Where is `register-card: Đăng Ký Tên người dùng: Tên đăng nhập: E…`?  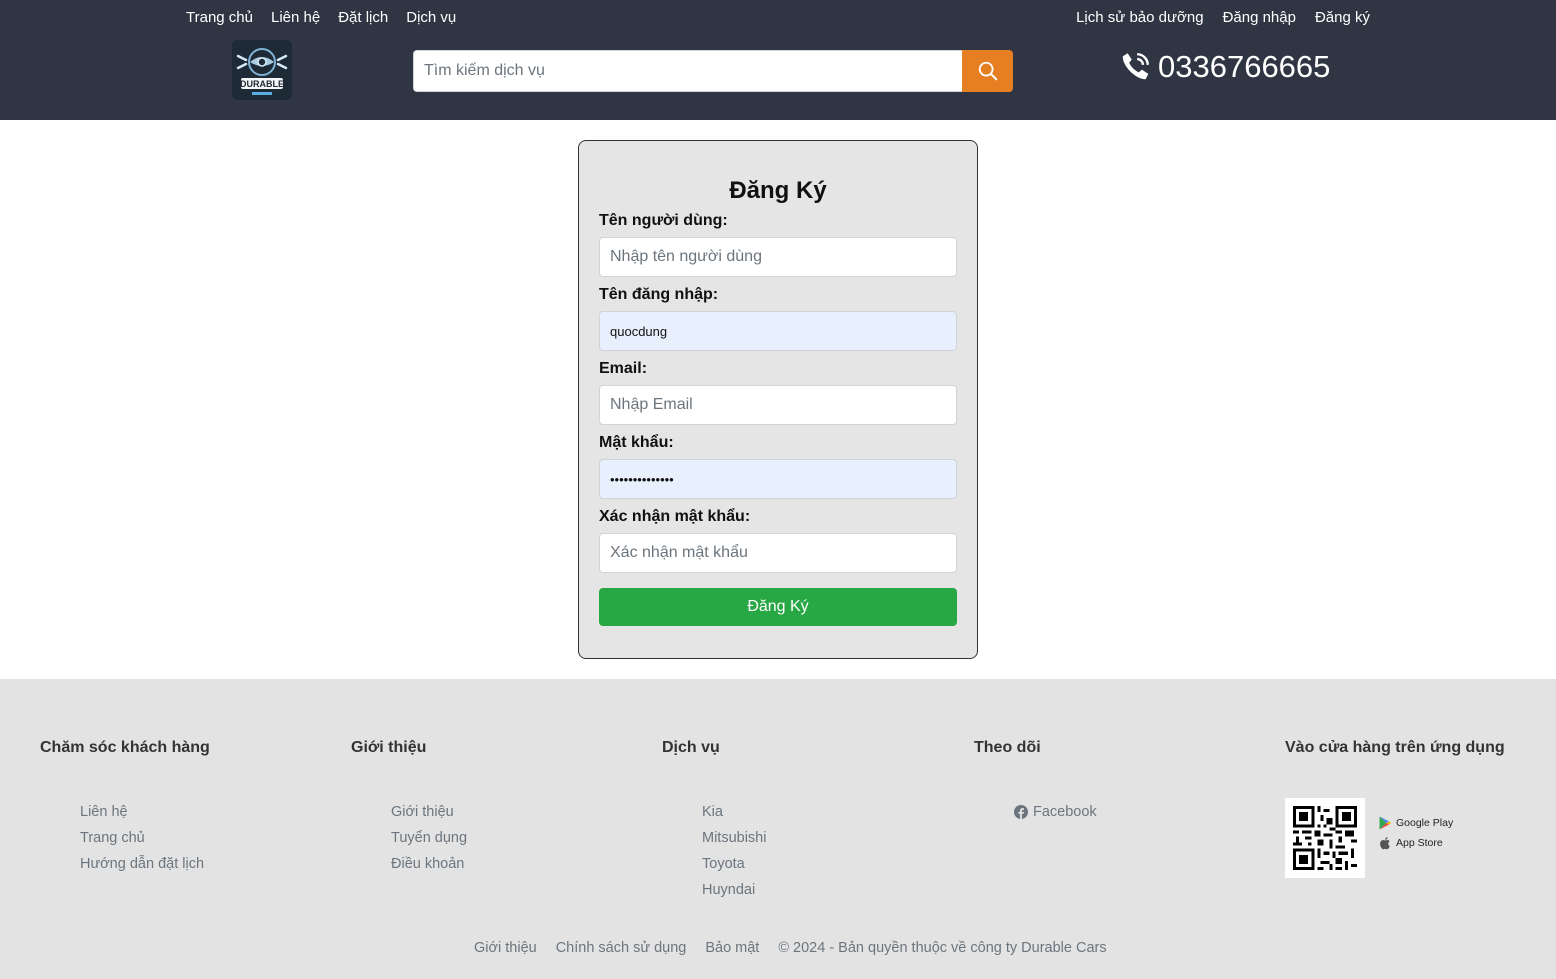 register-card: Đăng Ký Tên người dùng: Tên đăng nhập: E… is located at coordinates (778, 399).